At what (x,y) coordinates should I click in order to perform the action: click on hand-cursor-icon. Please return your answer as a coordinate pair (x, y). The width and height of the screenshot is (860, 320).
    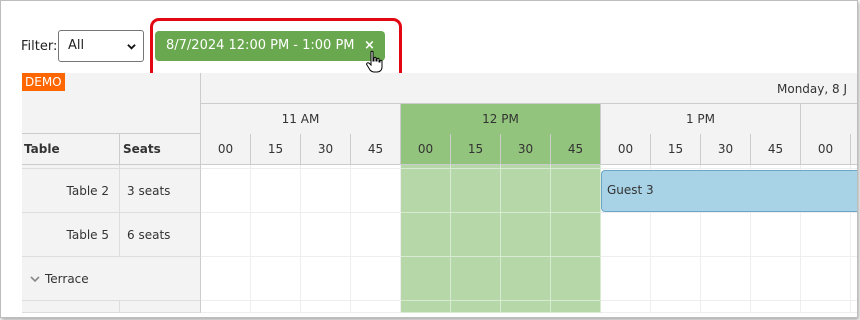
    Looking at the image, I should click on (374, 61).